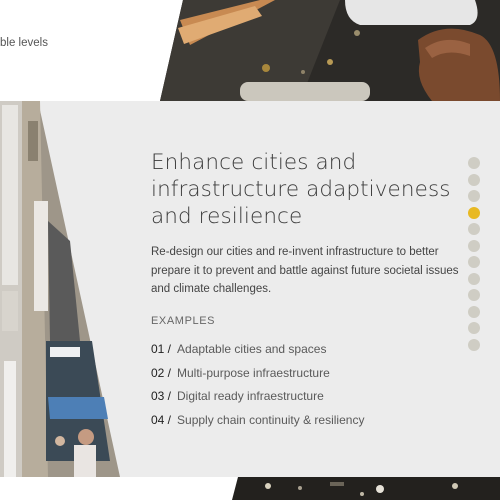 The height and width of the screenshot is (500, 500). What do you see at coordinates (183, 321) in the screenshot?
I see `examples-title: EXAMPLES` at bounding box center [183, 321].